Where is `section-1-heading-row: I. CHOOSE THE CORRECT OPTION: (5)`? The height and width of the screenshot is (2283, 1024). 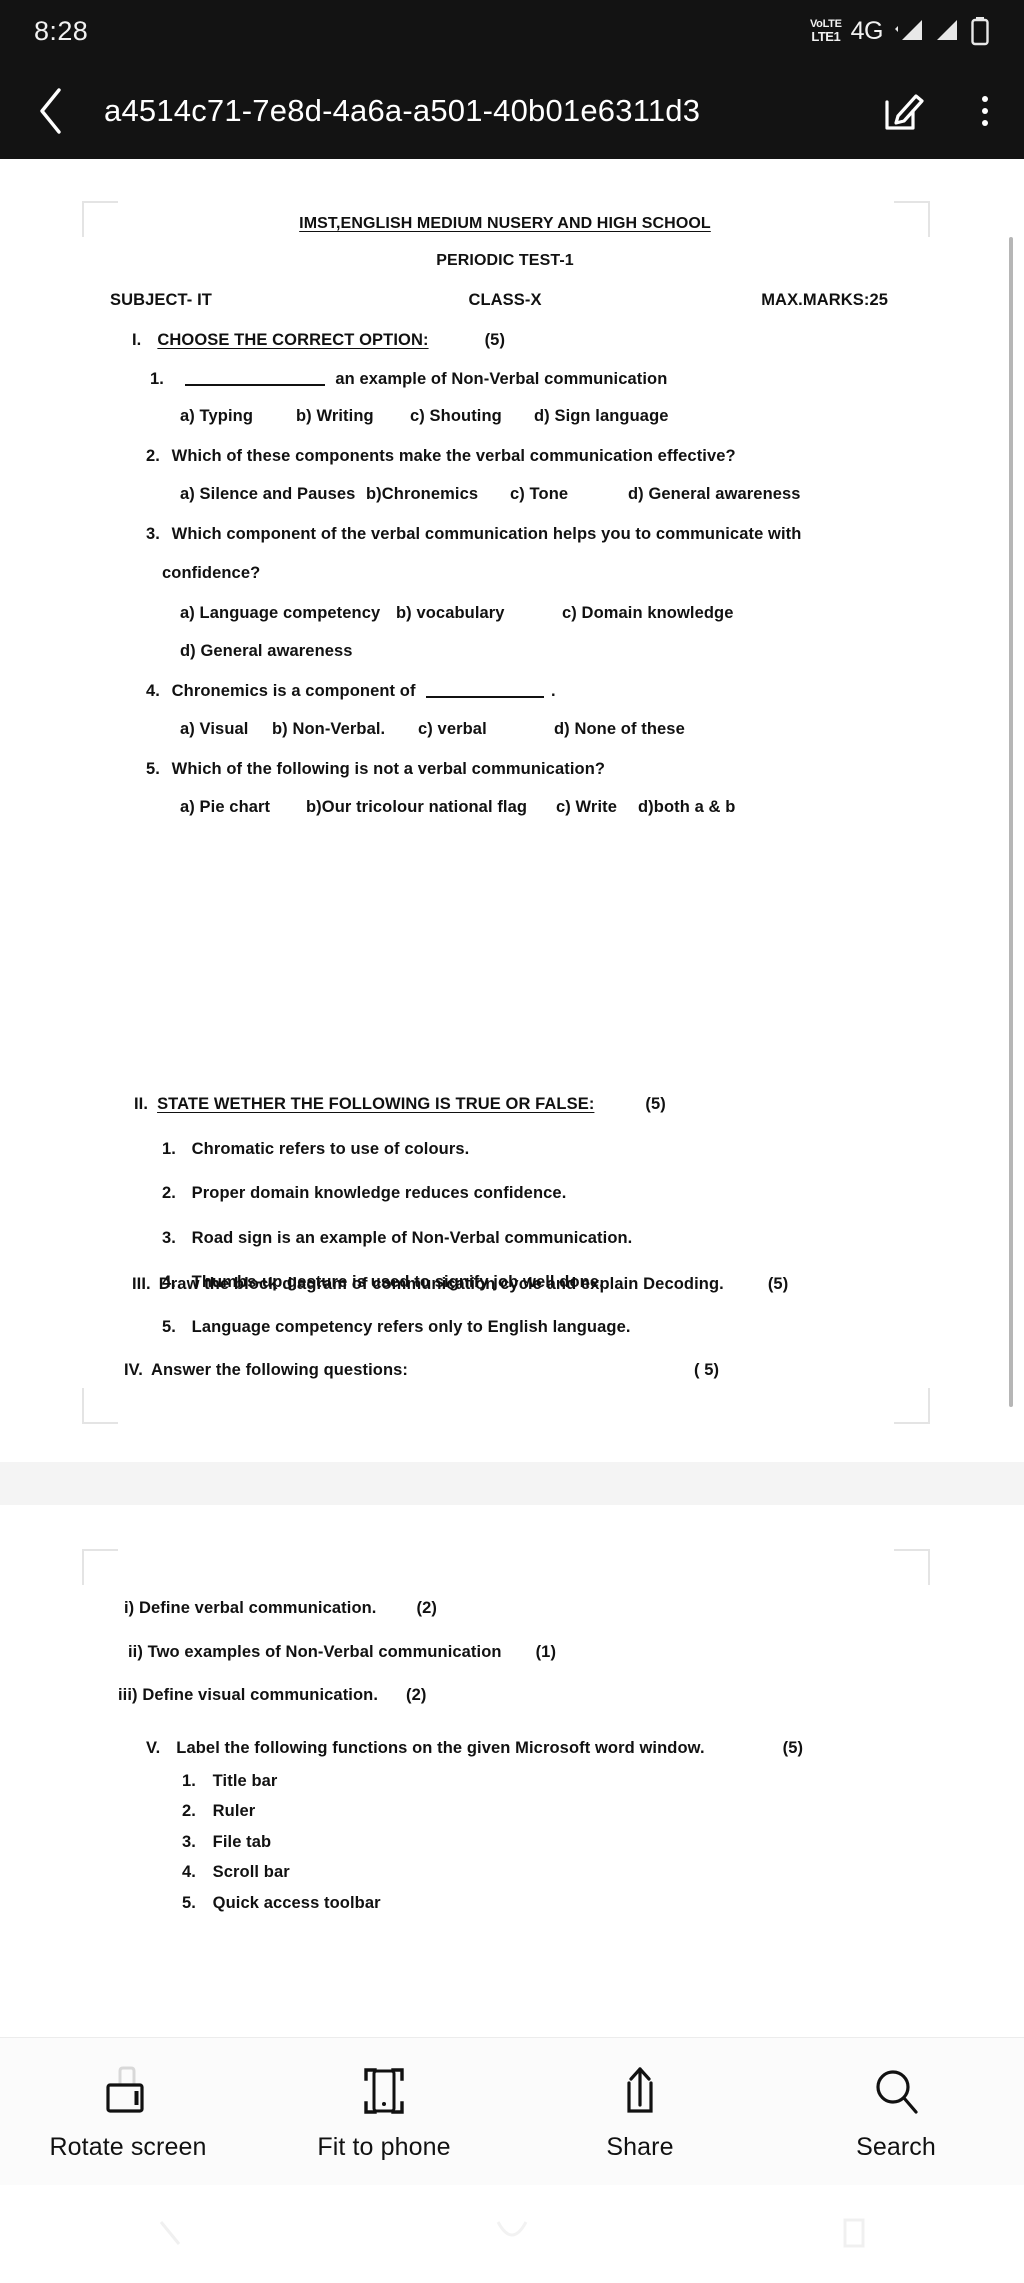
section-1-heading-row: I. CHOOSE THE CORRECT OPTION: (5) is located at coordinates (505, 340).